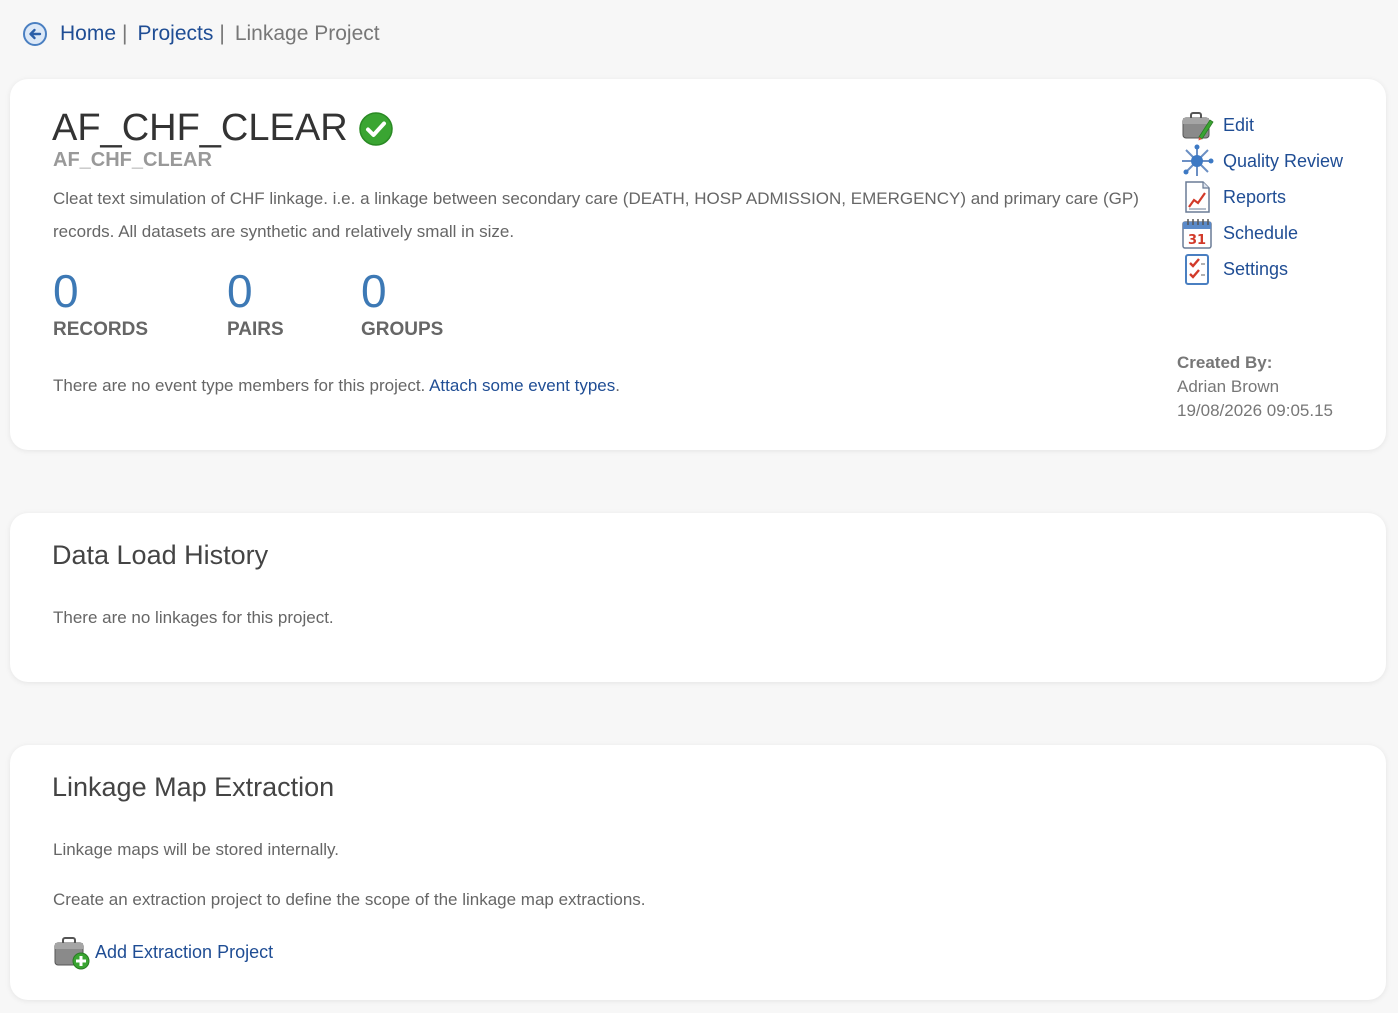  Describe the element at coordinates (72, 952) in the screenshot. I see `briefcase-add-icon` at that location.